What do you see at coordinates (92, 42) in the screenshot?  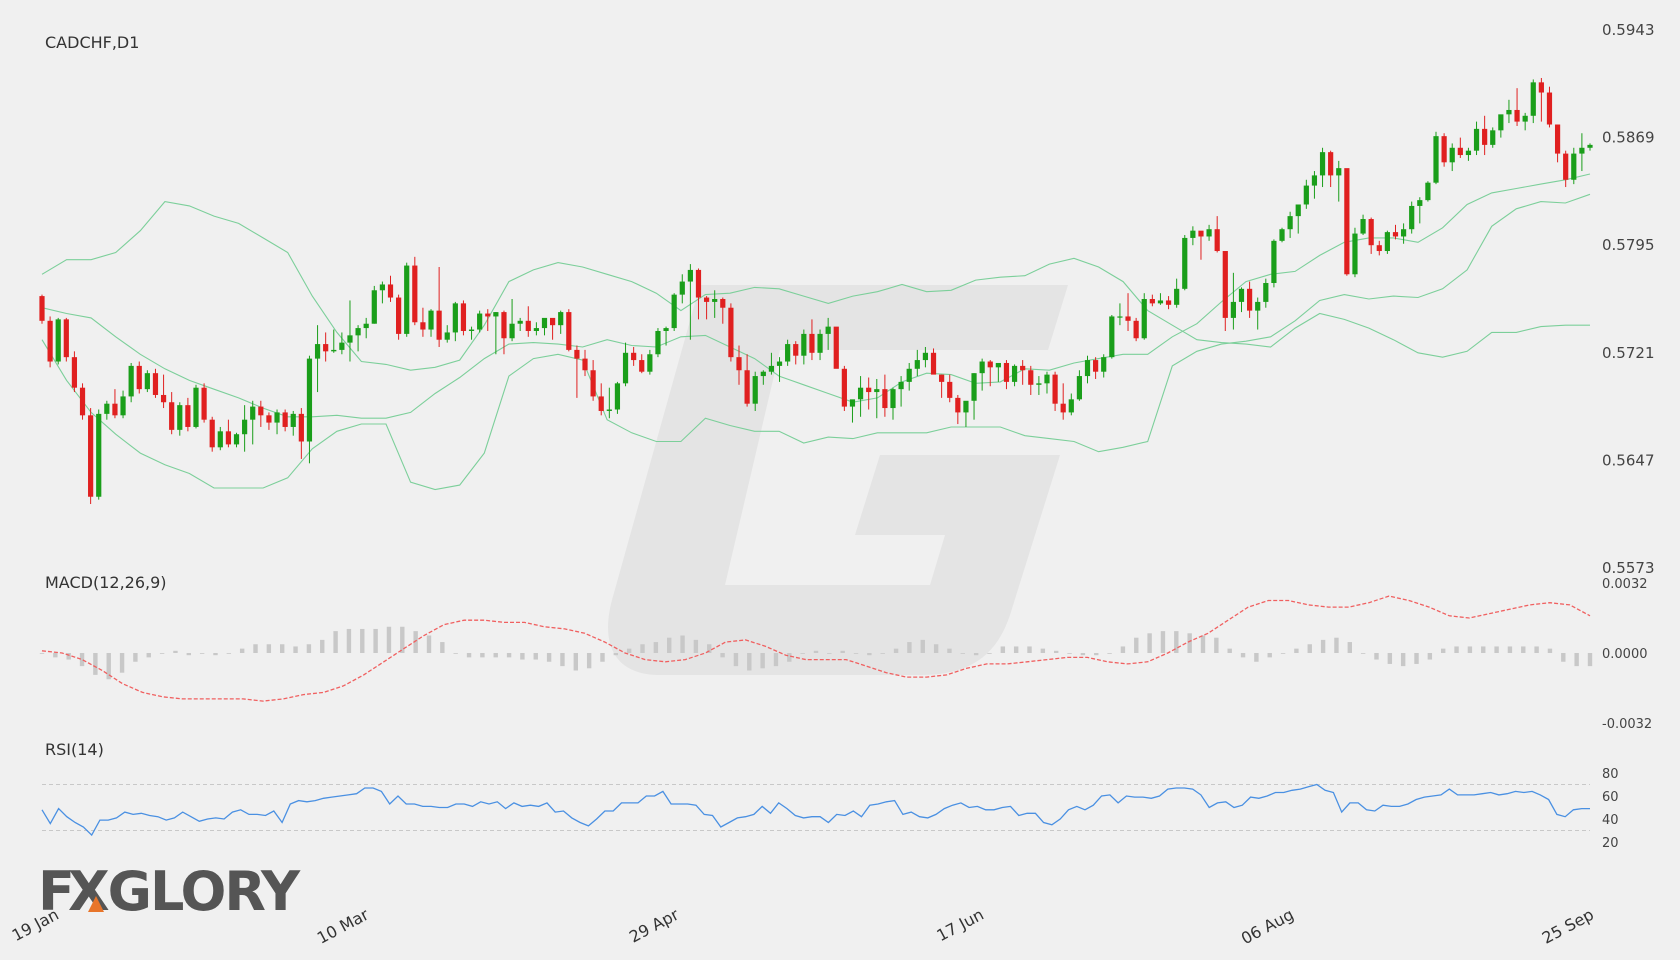 I see `main-chart-title: CADCHF,D1` at bounding box center [92, 42].